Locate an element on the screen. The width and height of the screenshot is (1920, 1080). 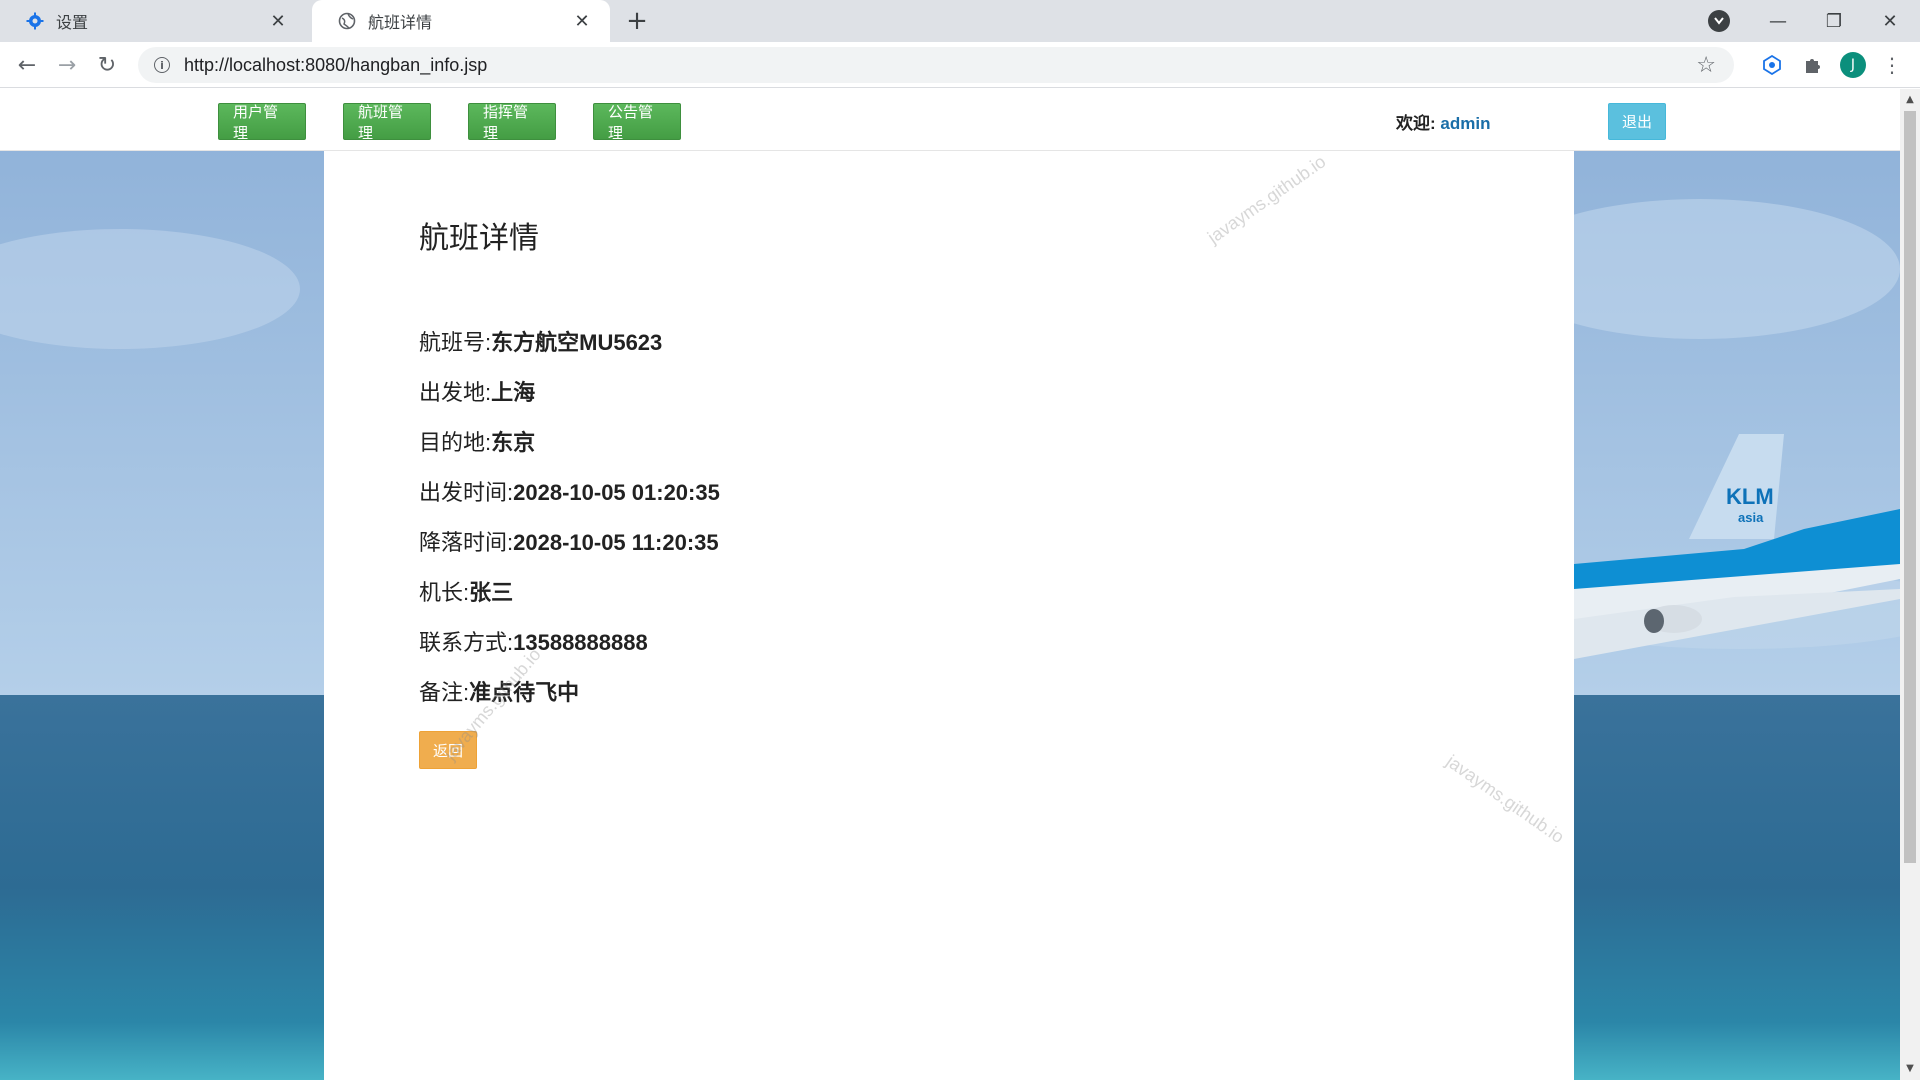
restore-icon: ❐ is located at coordinates (1834, 21).